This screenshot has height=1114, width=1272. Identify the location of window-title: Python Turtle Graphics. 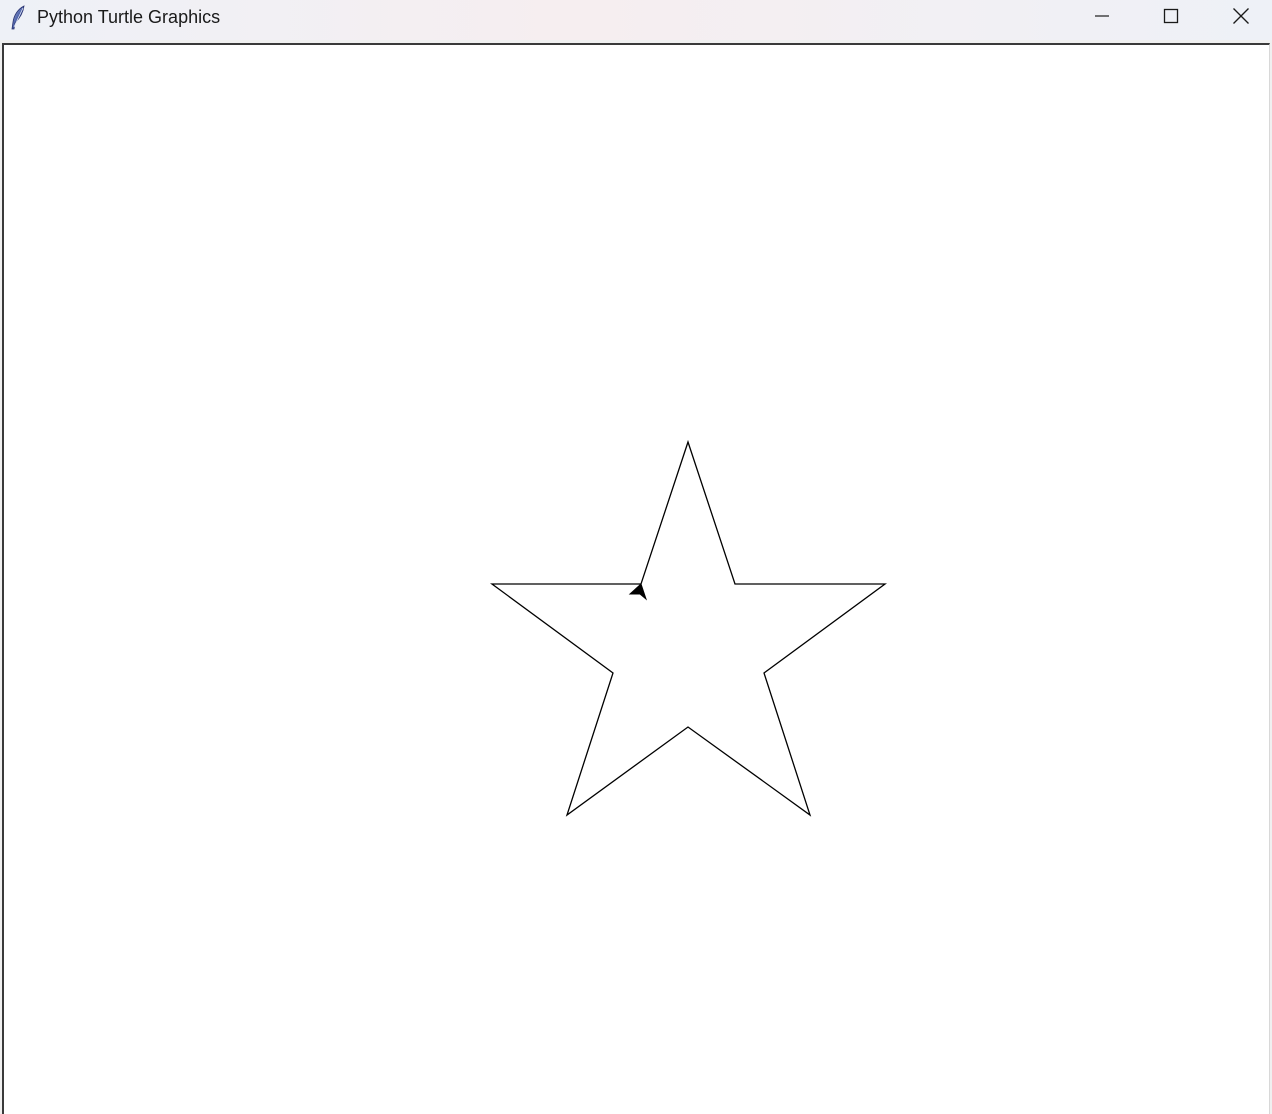
(129, 17).